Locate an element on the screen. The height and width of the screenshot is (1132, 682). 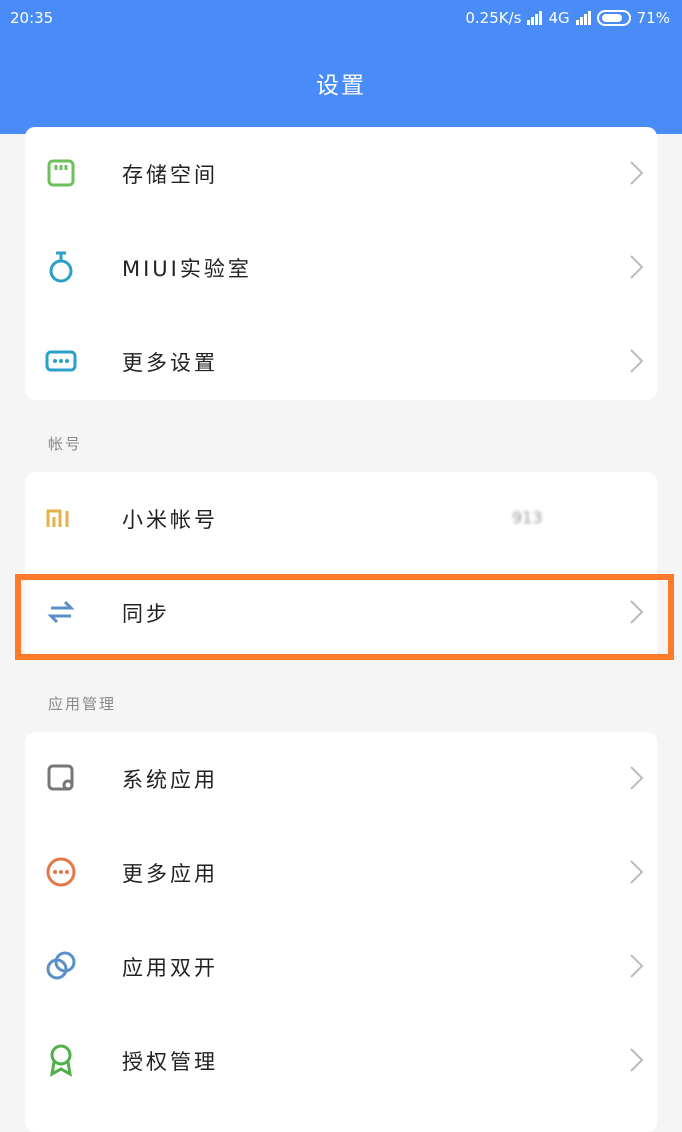
settings-item-label: 更多应用 is located at coordinates (170, 874).